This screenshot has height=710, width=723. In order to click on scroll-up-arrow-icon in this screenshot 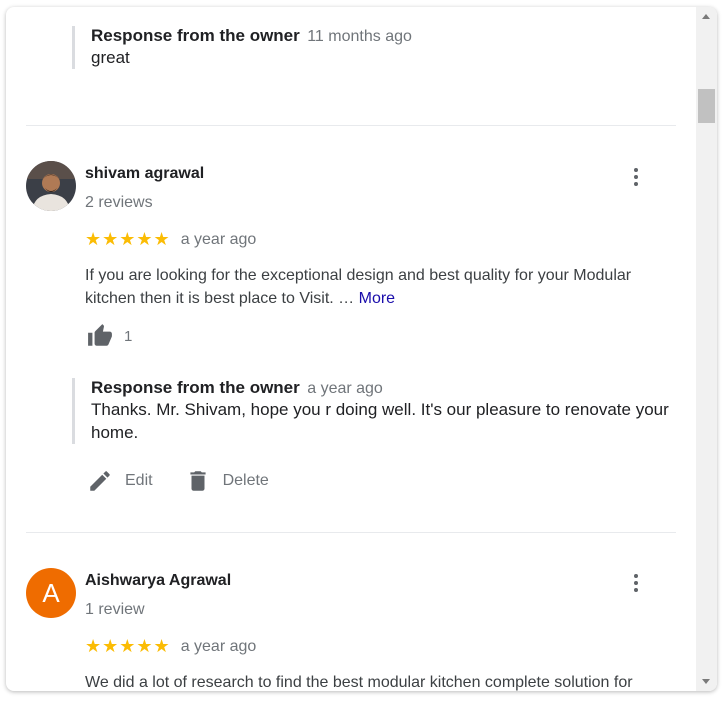, I will do `click(706, 16)`.